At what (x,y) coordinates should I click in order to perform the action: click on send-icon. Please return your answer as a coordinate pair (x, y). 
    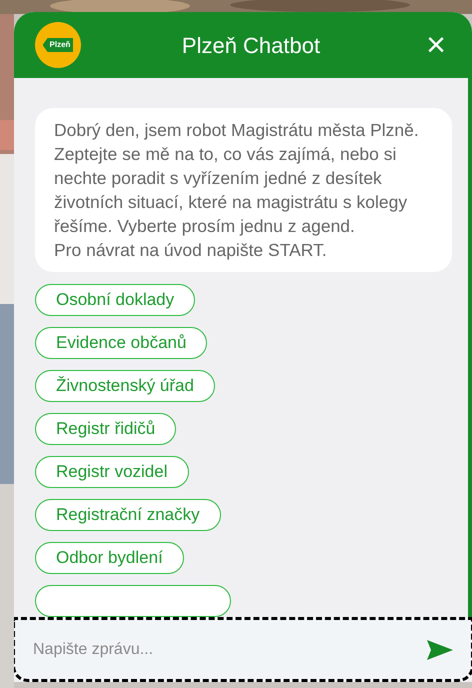
    Looking at the image, I should click on (440, 650).